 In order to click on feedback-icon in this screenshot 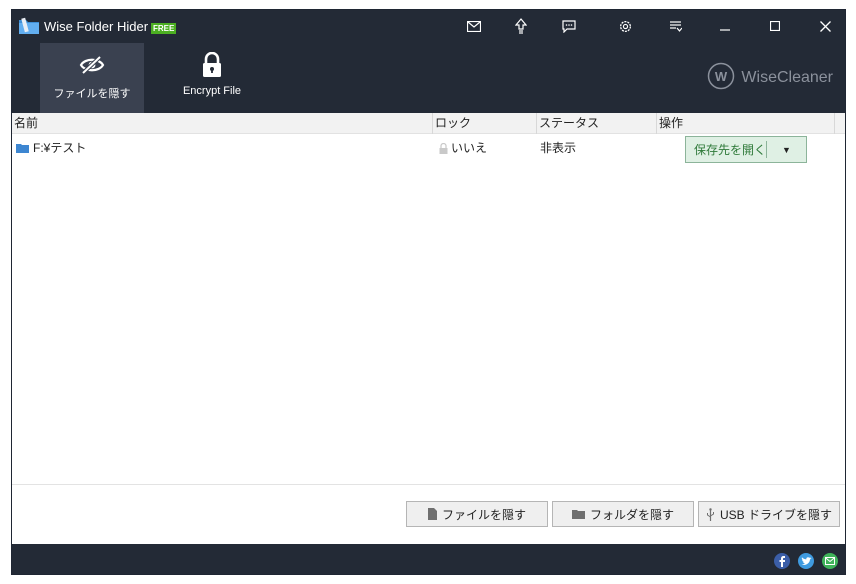, I will do `click(569, 26)`.